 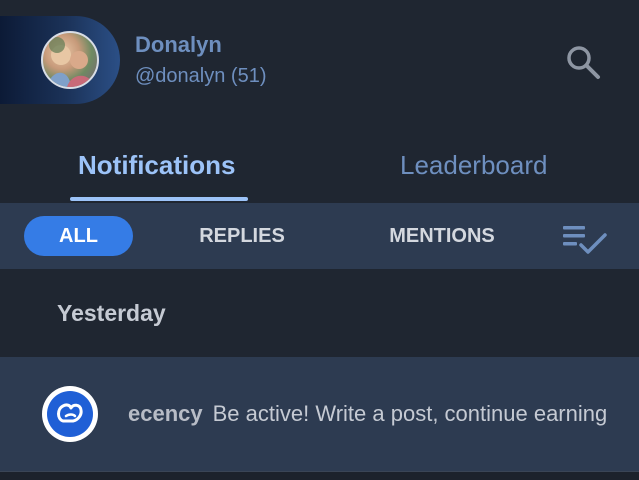 I want to click on filter-replies-chip: REPLIES, so click(x=242, y=236).